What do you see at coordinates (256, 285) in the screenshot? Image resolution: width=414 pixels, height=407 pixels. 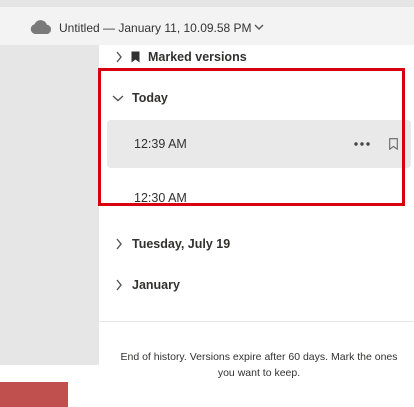 I see `group-header-january: January` at bounding box center [256, 285].